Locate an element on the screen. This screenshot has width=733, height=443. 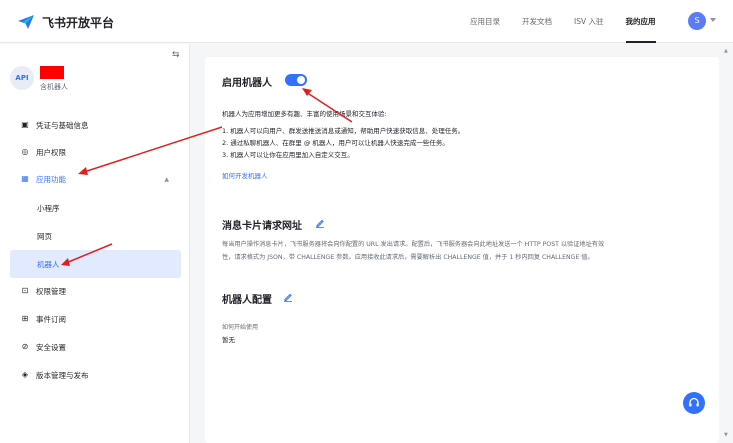
chevron-up-icon: ▲ is located at coordinates (166, 179).